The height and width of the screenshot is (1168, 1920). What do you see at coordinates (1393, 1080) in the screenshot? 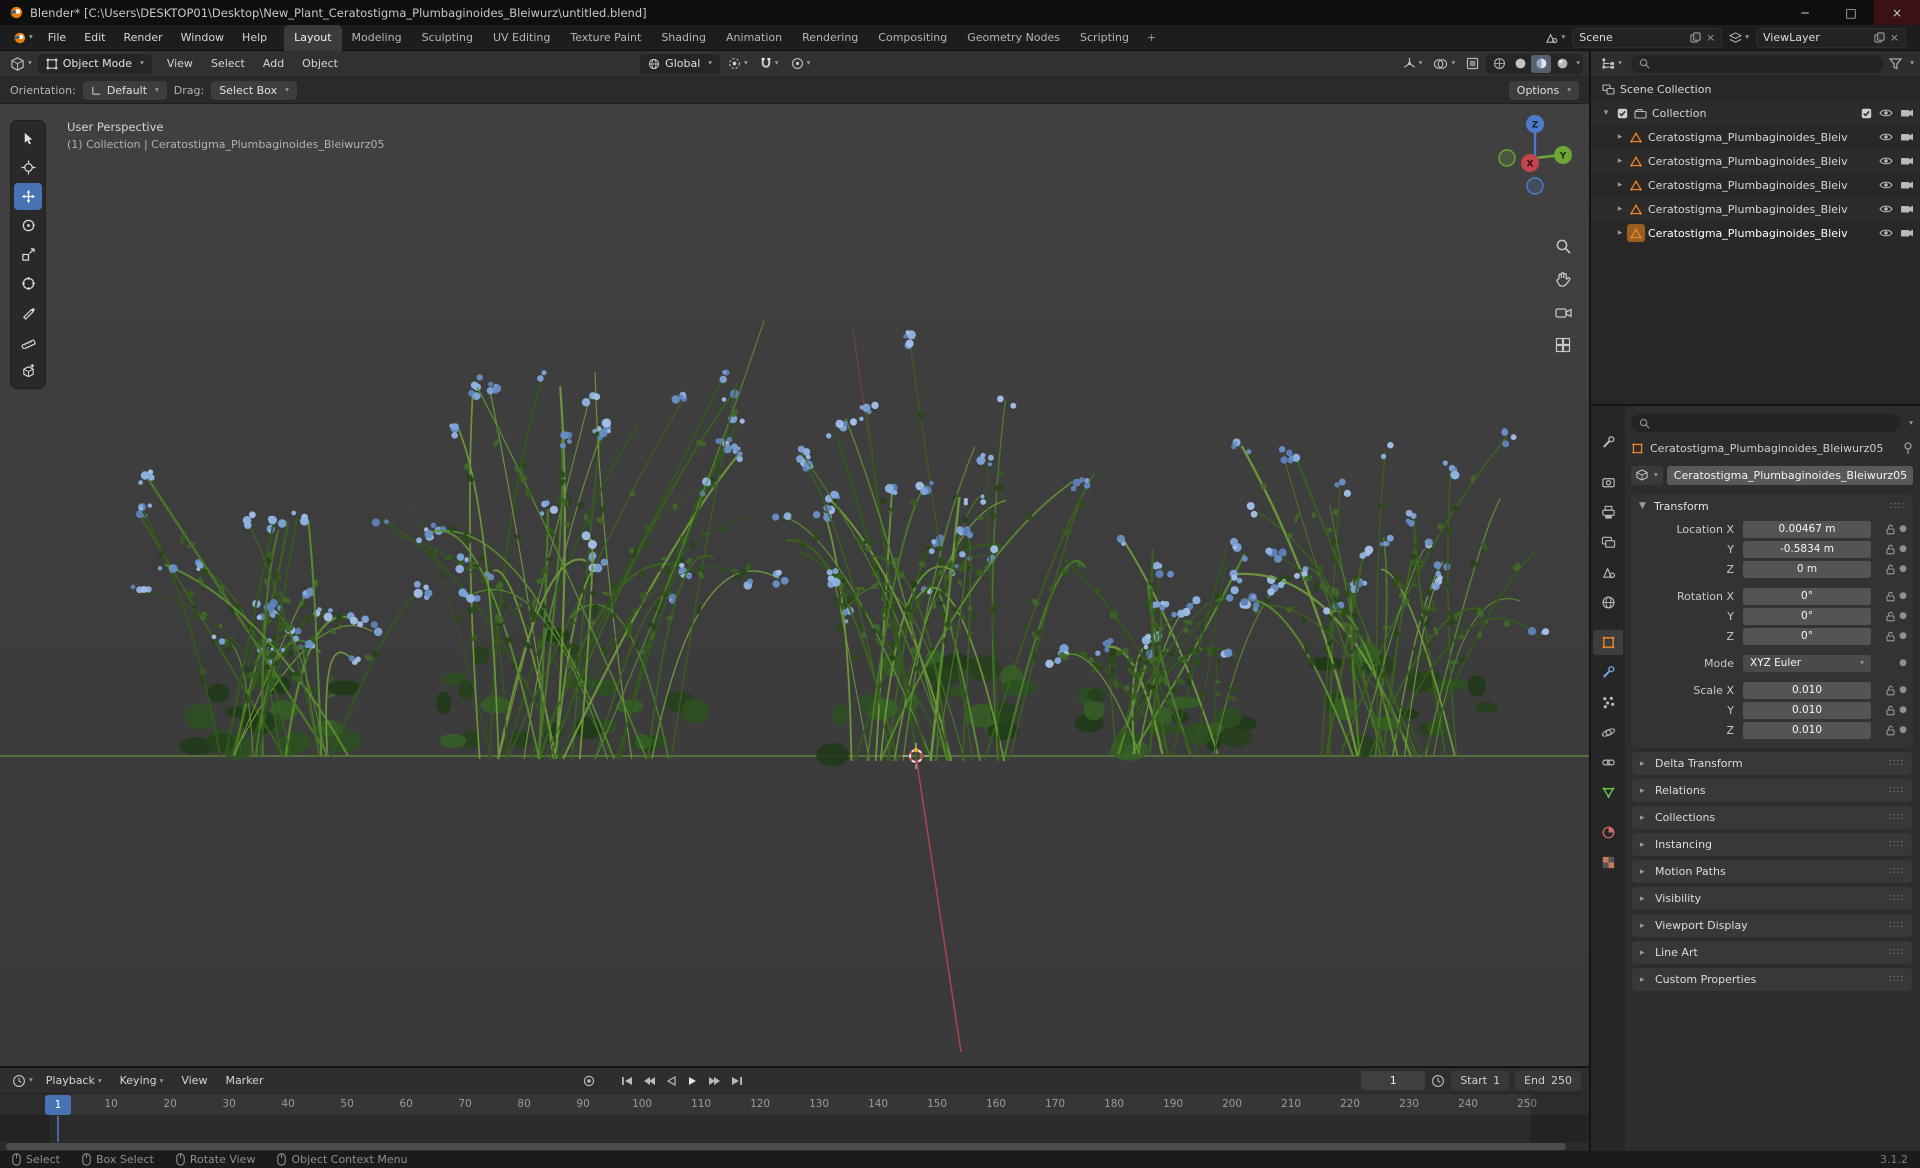
I see `current-frame-field: 1` at bounding box center [1393, 1080].